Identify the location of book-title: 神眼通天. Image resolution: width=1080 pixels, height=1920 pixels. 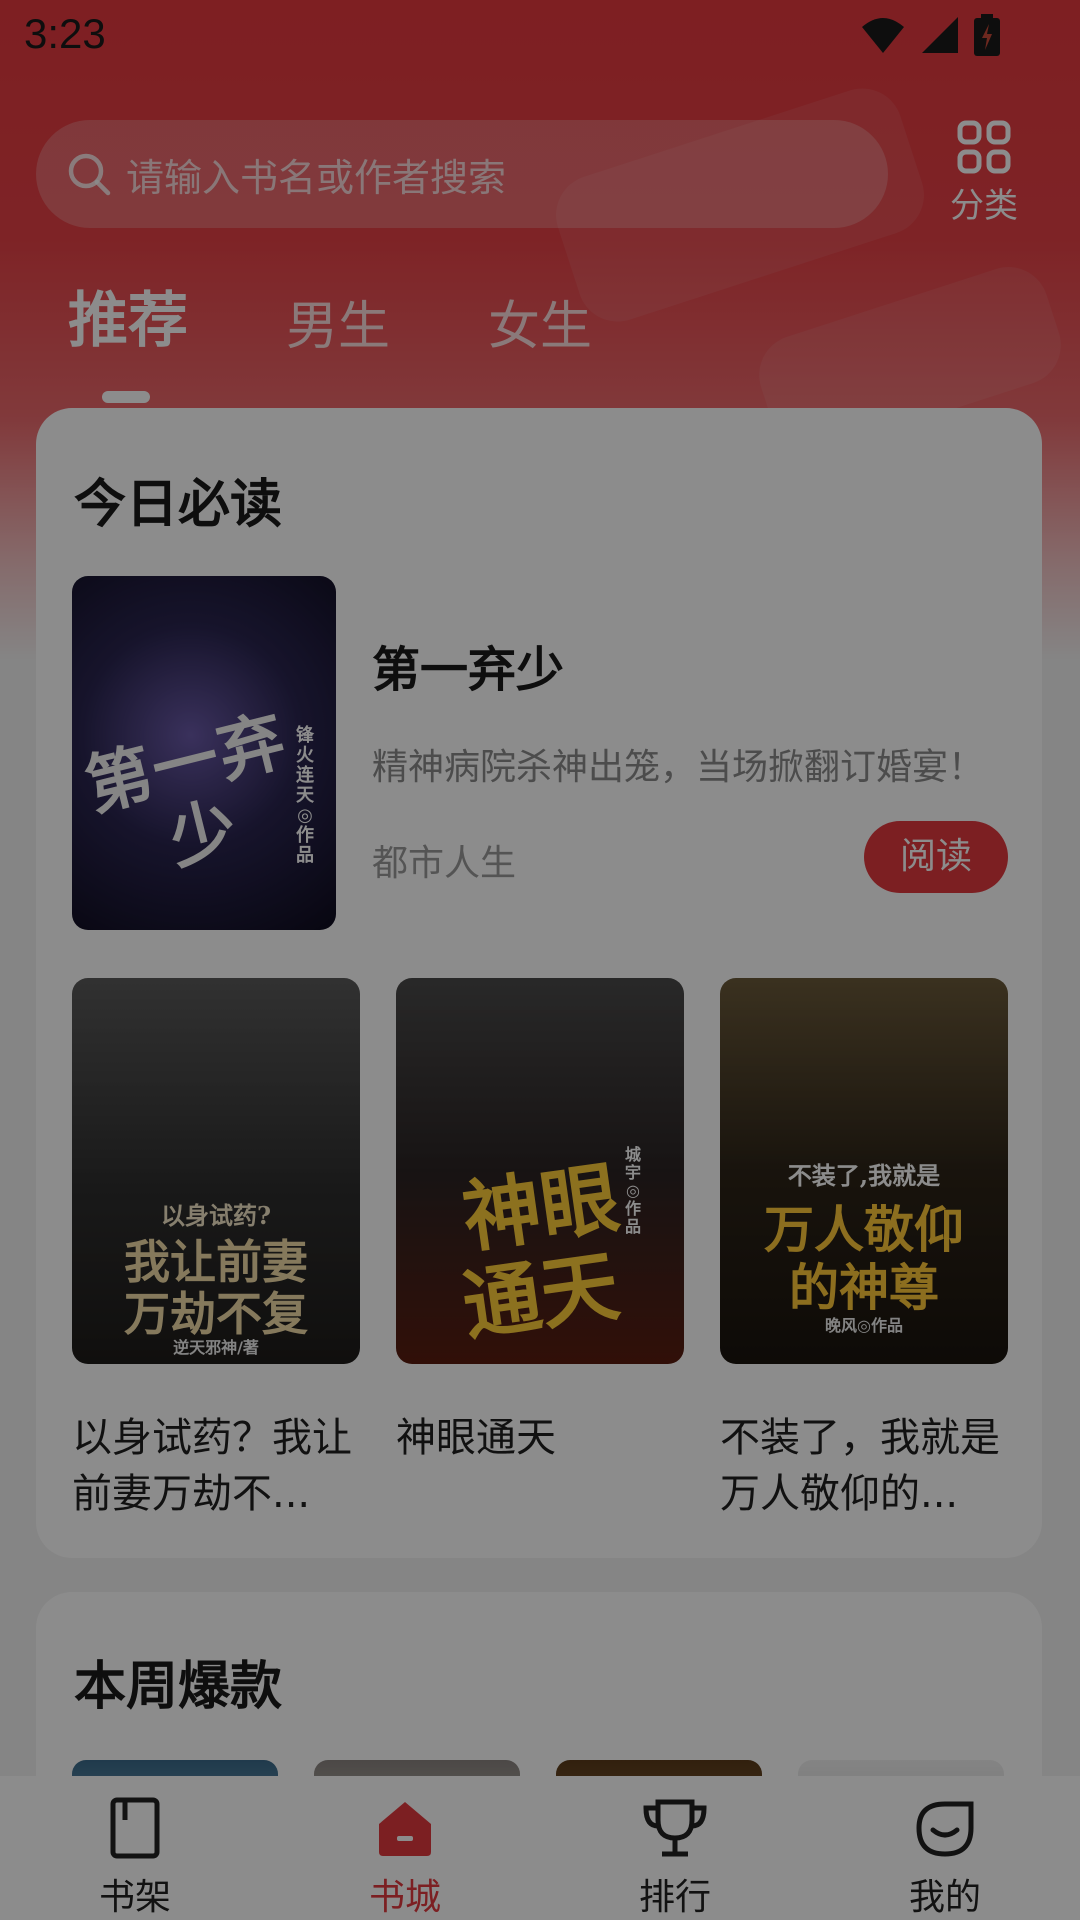
(476, 1438).